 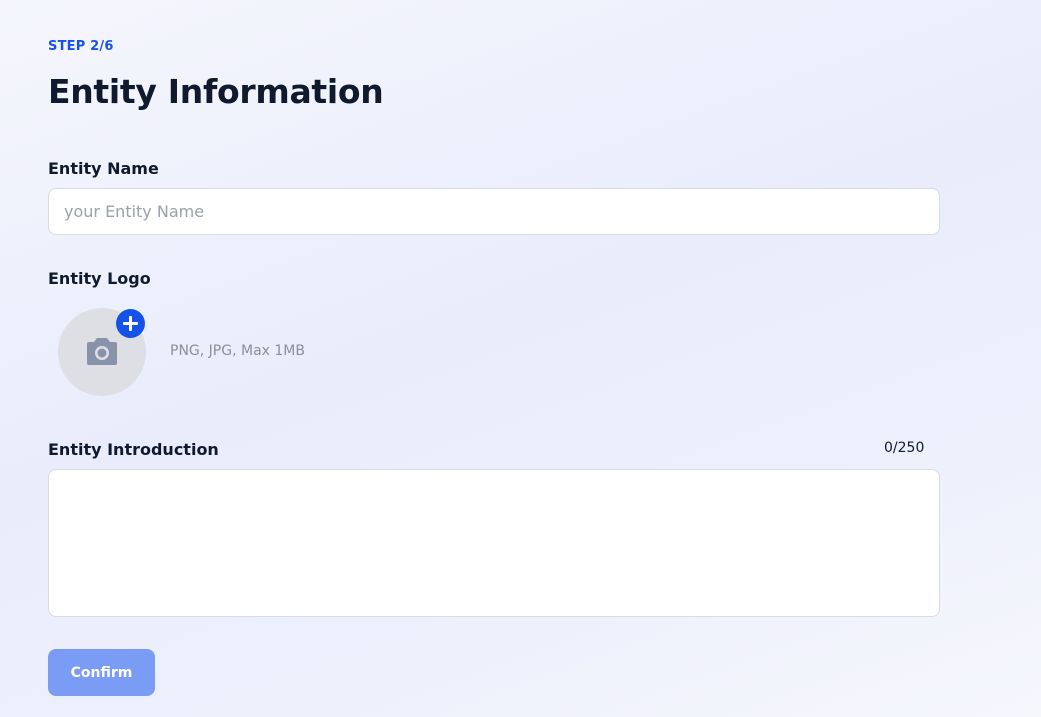 I want to click on plus-badge-icon, so click(x=130, y=323).